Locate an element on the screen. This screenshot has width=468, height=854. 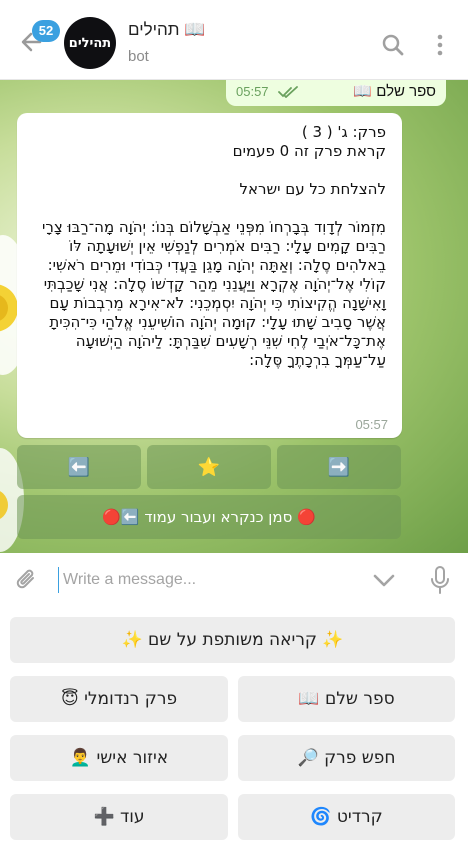
outgoing-message-text: ספר שלם 📖 is located at coordinates (394, 91).